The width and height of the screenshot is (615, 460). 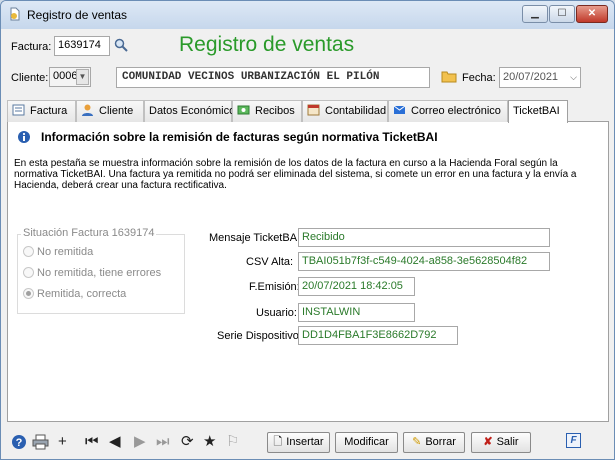 I want to click on eraser-icon: ✎, so click(x=417, y=442).